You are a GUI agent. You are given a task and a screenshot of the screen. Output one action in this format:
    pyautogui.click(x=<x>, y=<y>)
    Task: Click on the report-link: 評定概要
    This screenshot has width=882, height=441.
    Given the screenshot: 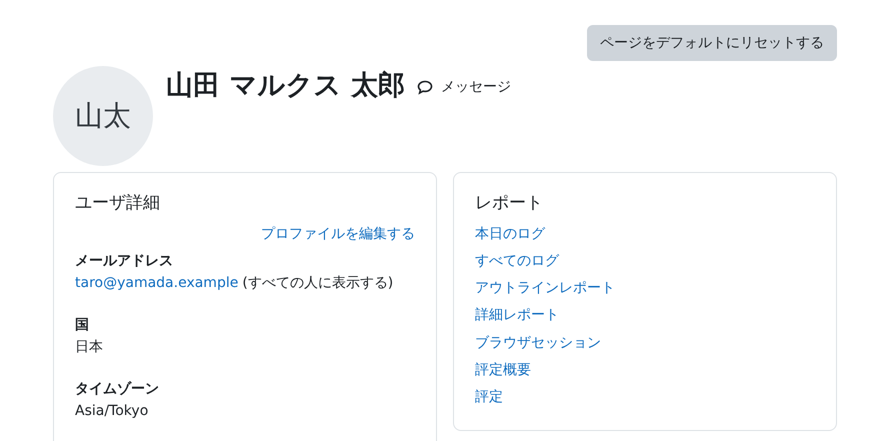 What is the action you would take?
    pyautogui.click(x=503, y=370)
    